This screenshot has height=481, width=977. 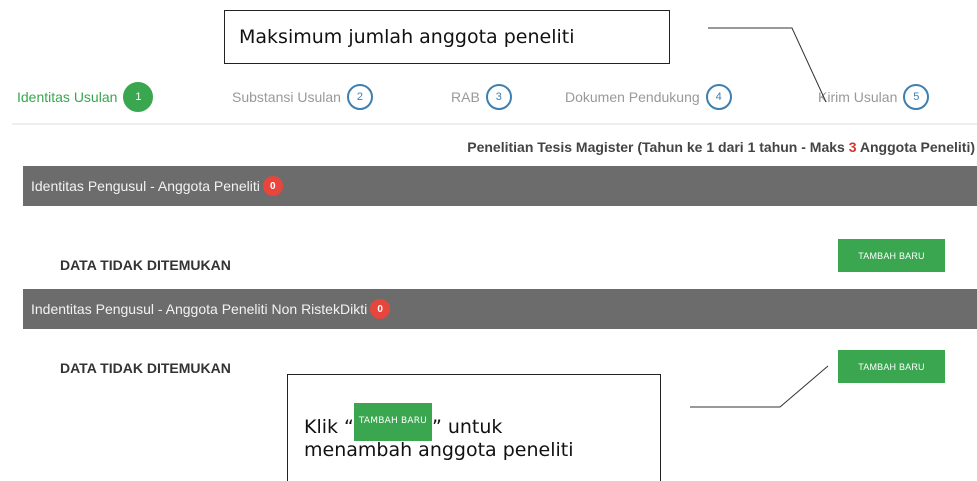 What do you see at coordinates (286, 97) in the screenshot?
I see `tab-label: Substansi Usulan` at bounding box center [286, 97].